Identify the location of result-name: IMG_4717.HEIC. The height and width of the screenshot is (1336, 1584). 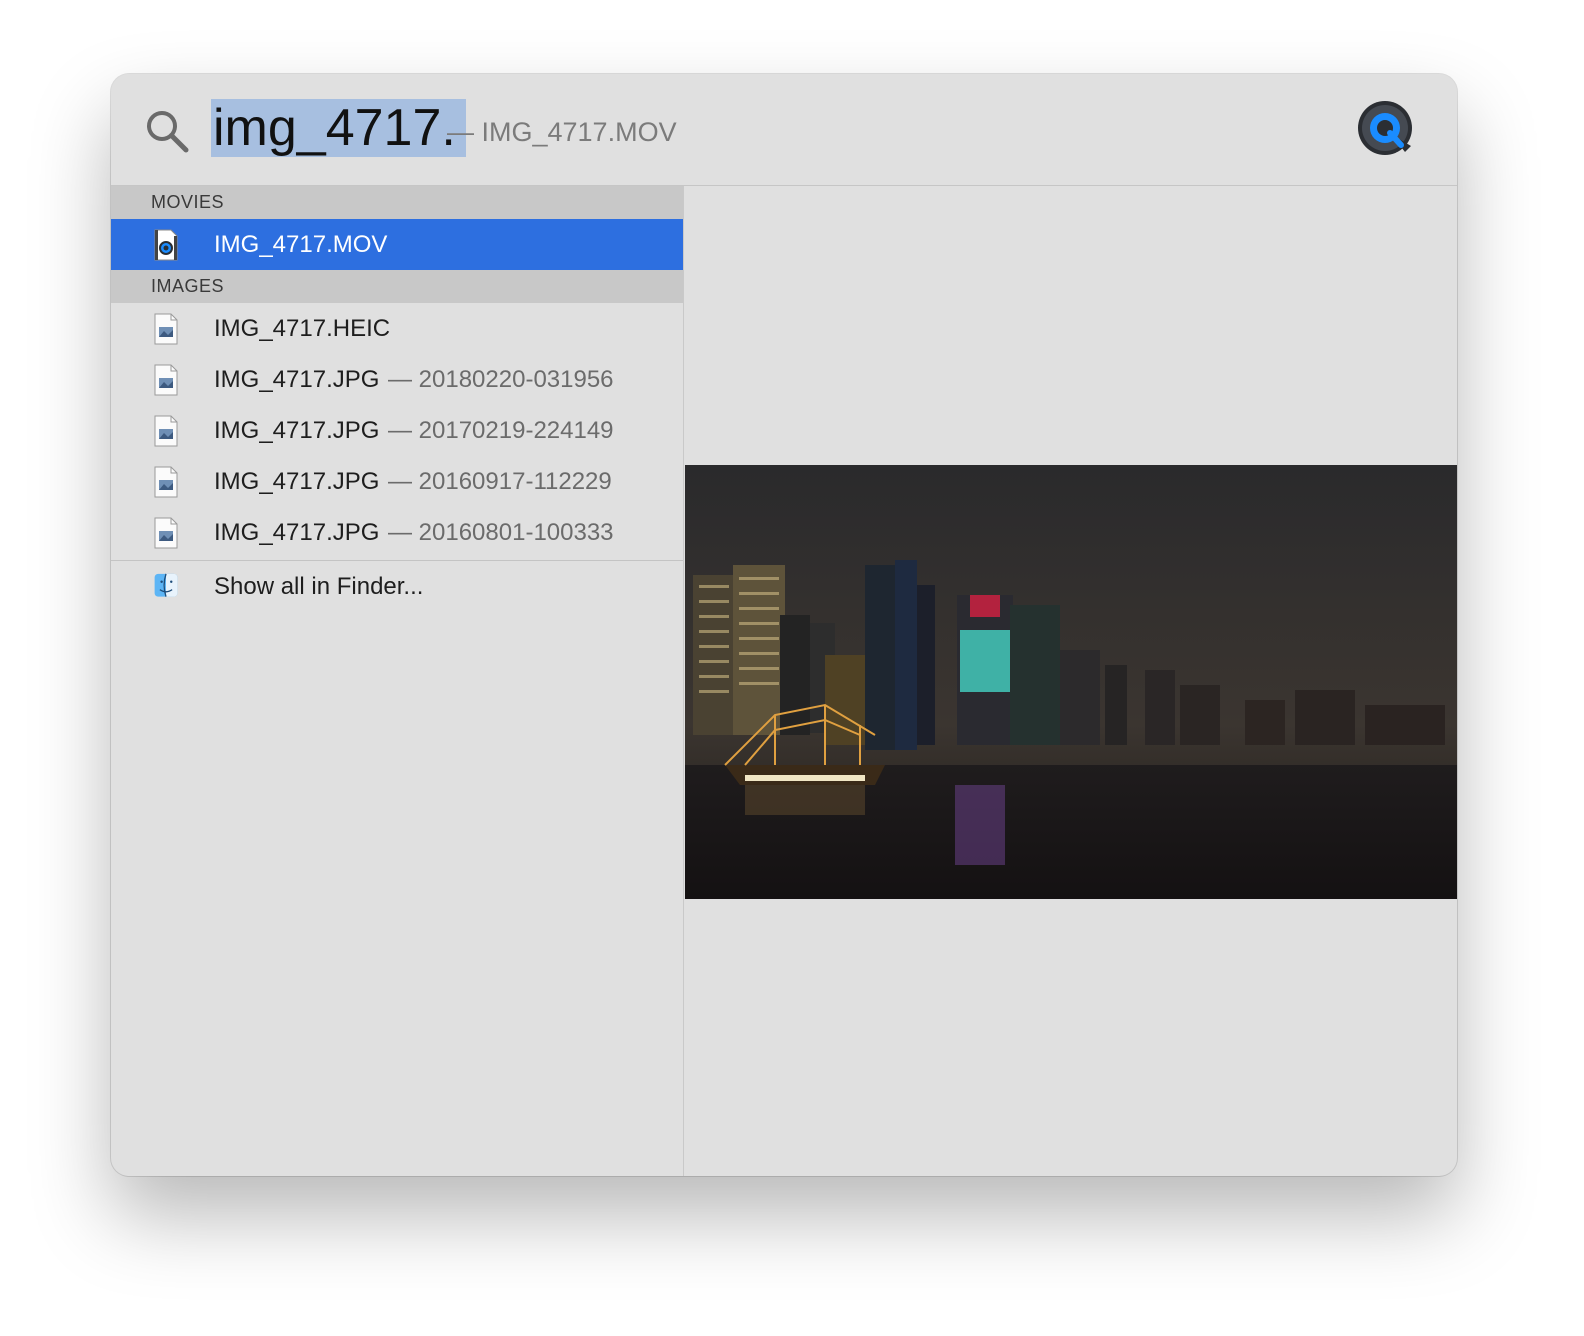
(302, 328).